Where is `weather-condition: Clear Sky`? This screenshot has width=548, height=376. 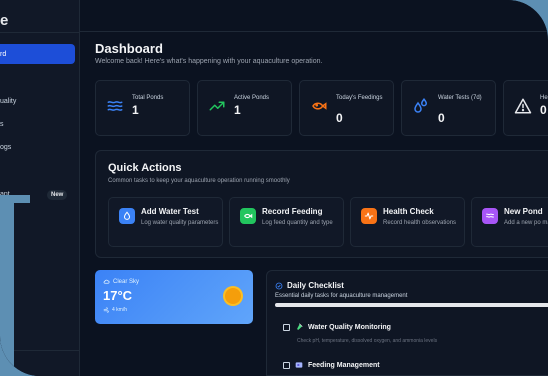
weather-condition: Clear Sky is located at coordinates (126, 281).